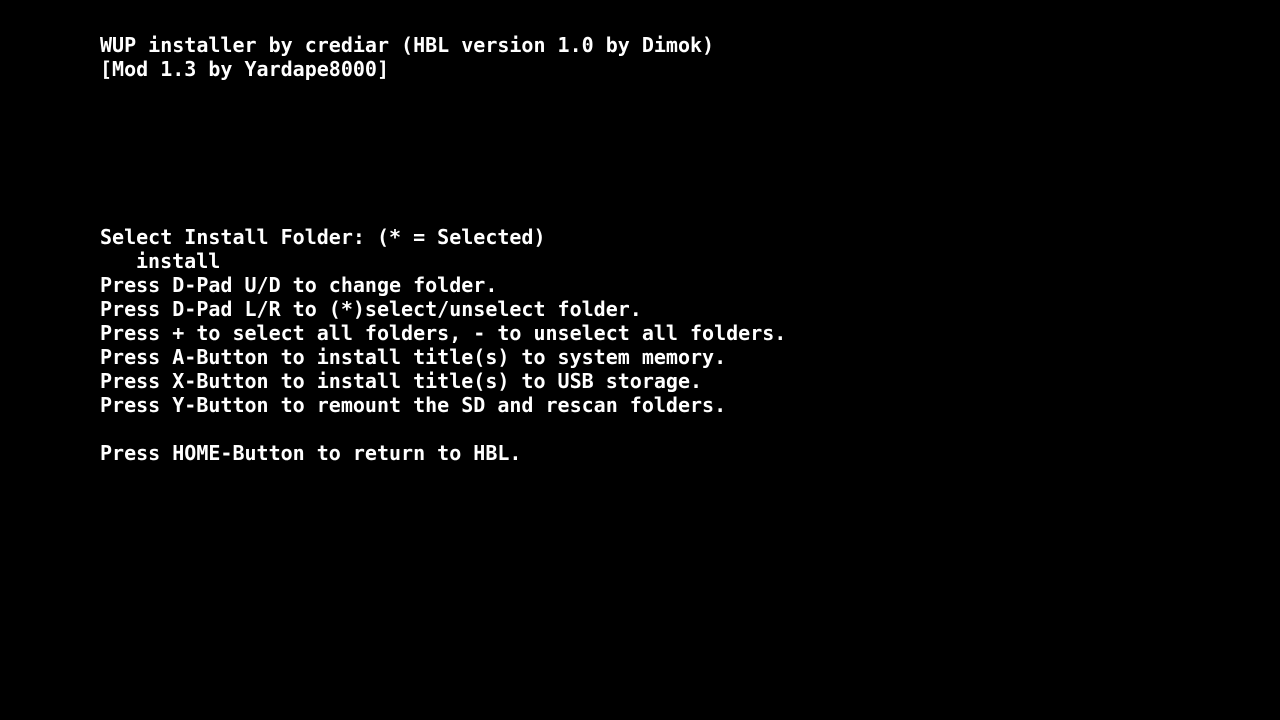 The width and height of the screenshot is (1280, 720). Describe the element at coordinates (311, 453) in the screenshot. I see `instruction-home-button: Press HOME-Button to return to HBL.` at that location.